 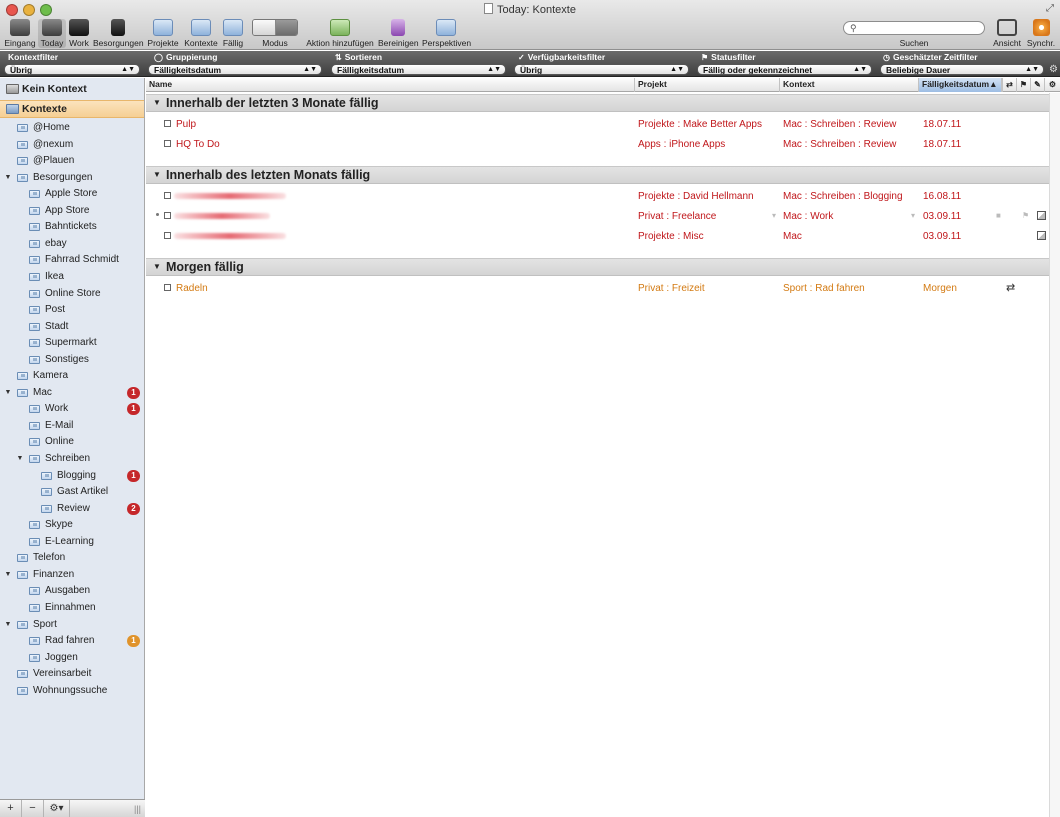 What do you see at coordinates (233, 33) in the screenshot?
I see `toolbar-faellig-button: Fällig` at bounding box center [233, 33].